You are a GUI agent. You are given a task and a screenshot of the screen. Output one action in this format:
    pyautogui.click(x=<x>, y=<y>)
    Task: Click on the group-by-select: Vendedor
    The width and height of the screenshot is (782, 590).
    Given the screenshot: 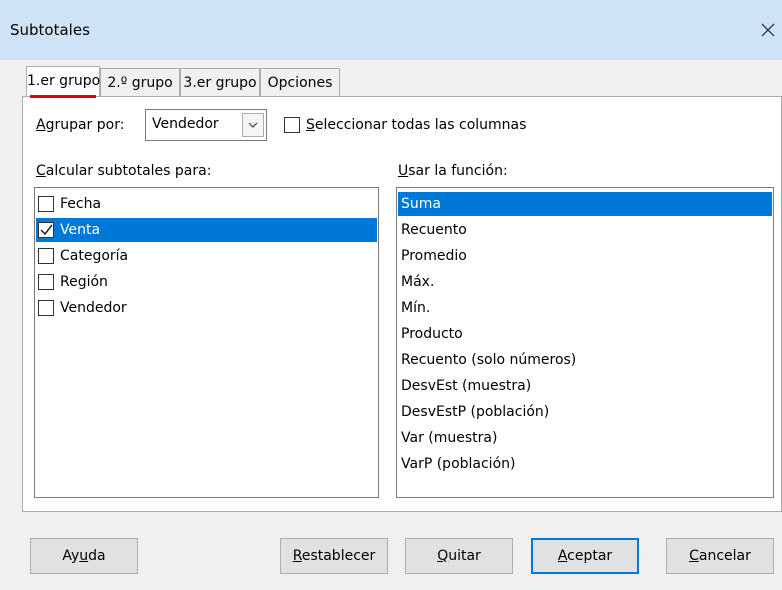 What is the action you would take?
    pyautogui.click(x=206, y=125)
    